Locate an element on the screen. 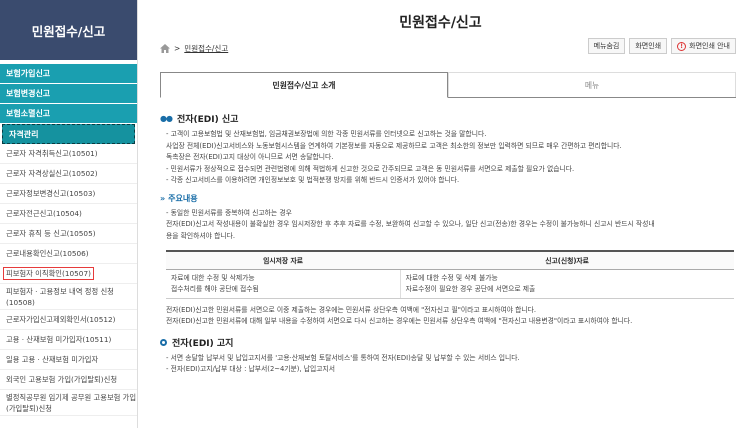  sidebar-item: 근로내용확인신고(10506) is located at coordinates (68, 254).